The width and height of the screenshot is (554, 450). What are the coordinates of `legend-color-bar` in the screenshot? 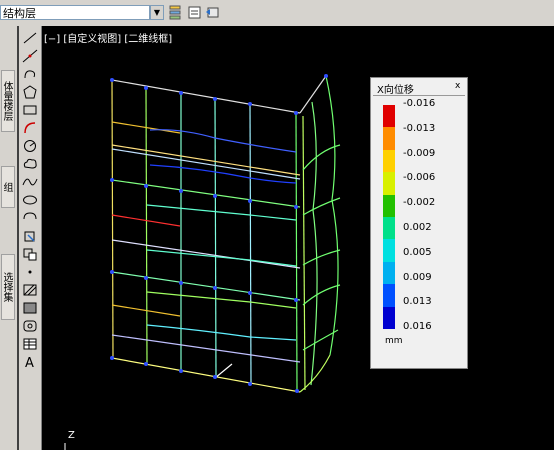 It's located at (389, 217).